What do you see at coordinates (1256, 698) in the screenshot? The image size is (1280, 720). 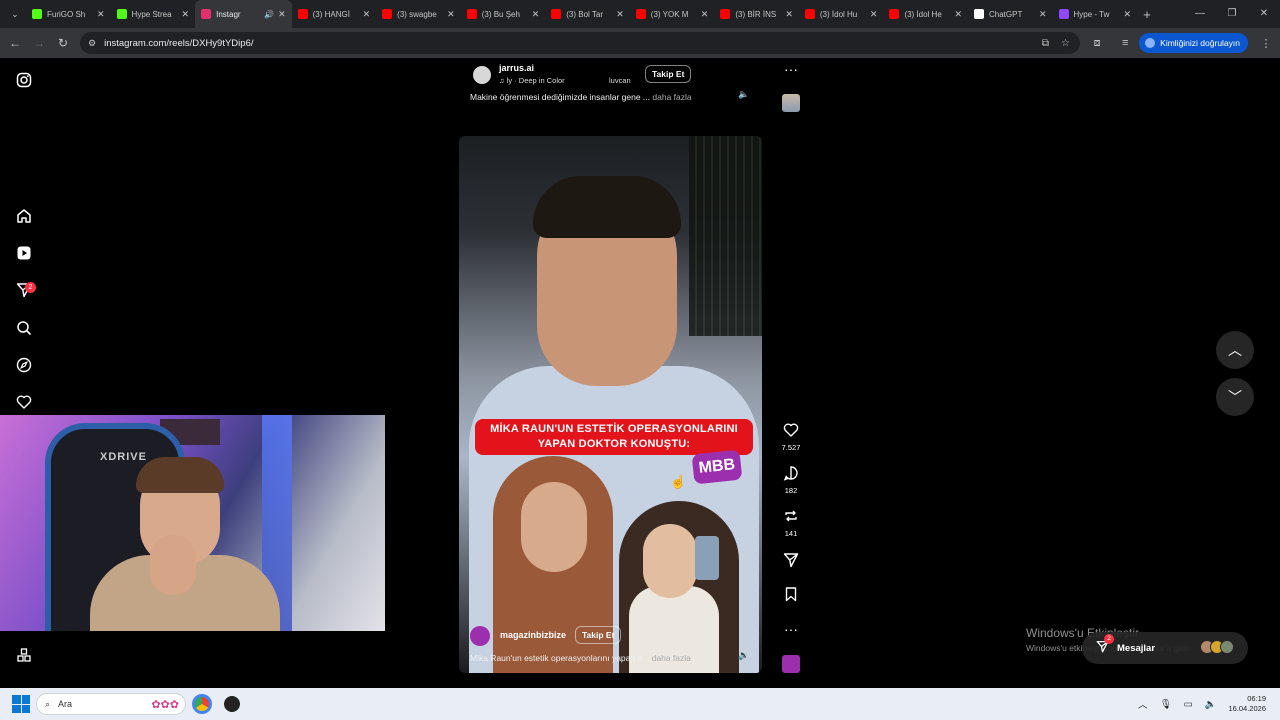 I see `clock-time: 06:19` at bounding box center [1256, 698].